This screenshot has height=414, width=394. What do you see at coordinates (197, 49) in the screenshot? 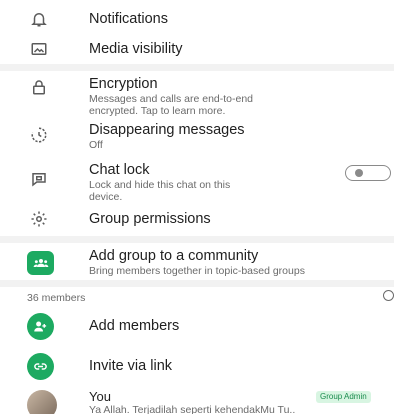
I see `media-visibility-row: Media visibility` at bounding box center [197, 49].